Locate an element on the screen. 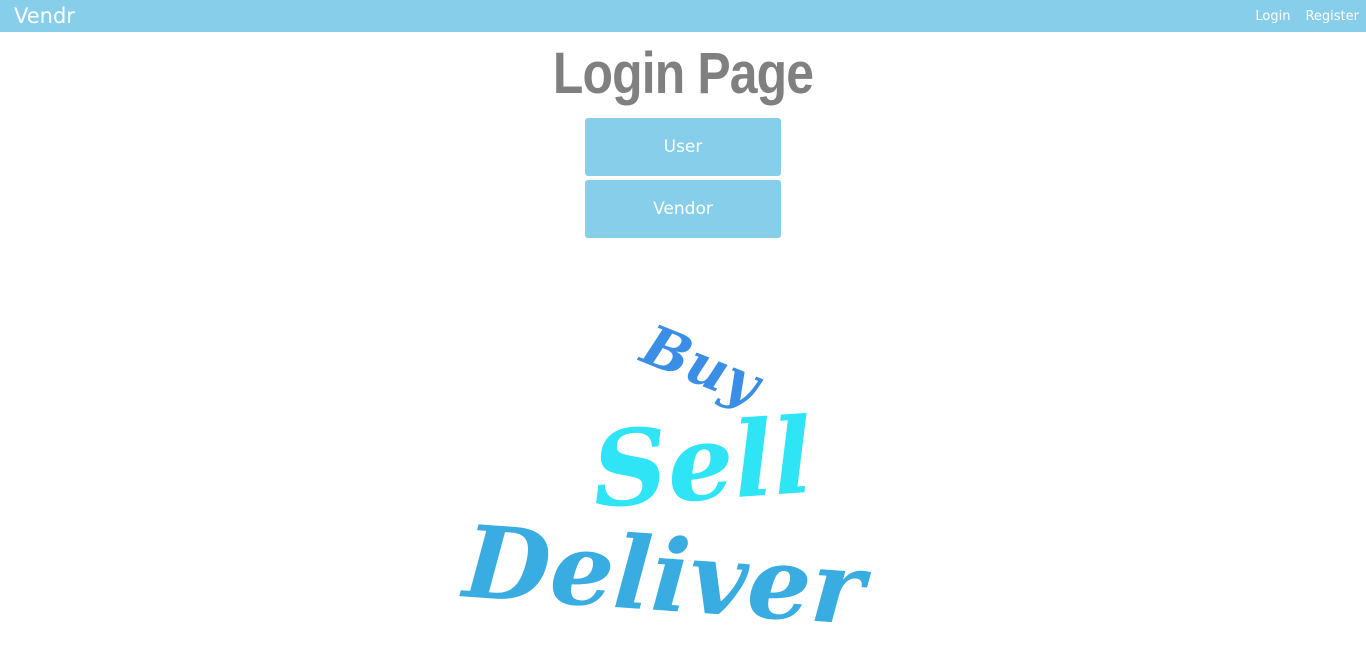 The image size is (1366, 655). logo-word-sell: Sell is located at coordinates (702, 463).